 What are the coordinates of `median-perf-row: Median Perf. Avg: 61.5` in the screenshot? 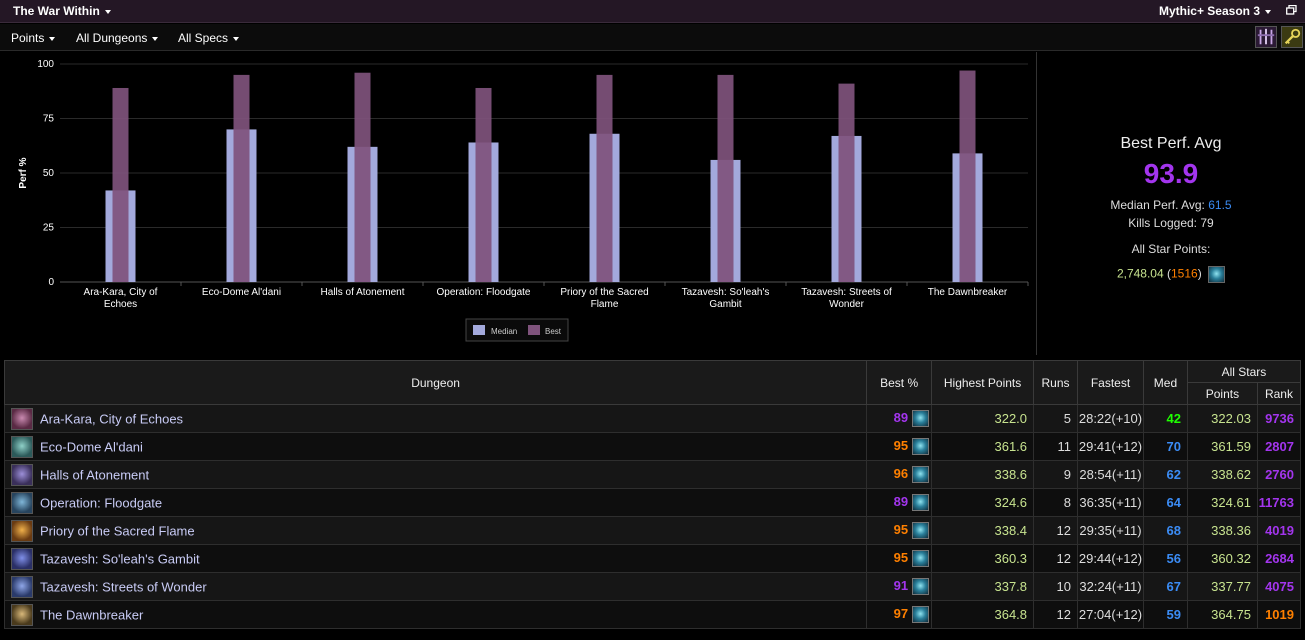 It's located at (1171, 205).